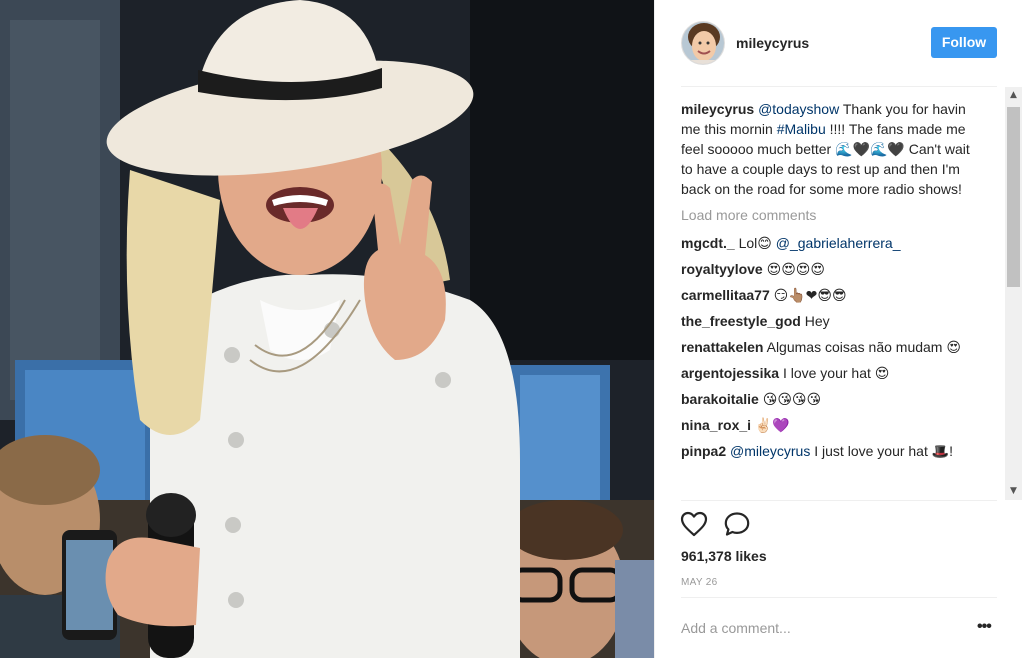  What do you see at coordinates (790, 399) in the screenshot?
I see `comment-text: 😘😘😘😘` at bounding box center [790, 399].